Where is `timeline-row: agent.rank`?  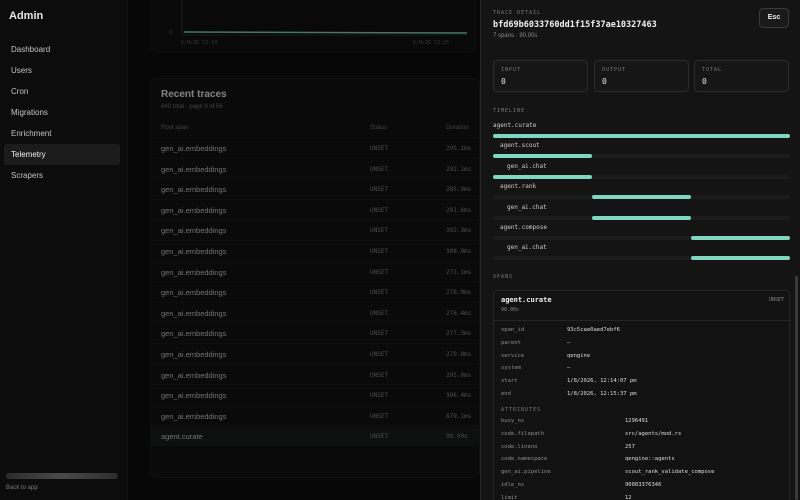 timeline-row: agent.rank is located at coordinates (641, 193).